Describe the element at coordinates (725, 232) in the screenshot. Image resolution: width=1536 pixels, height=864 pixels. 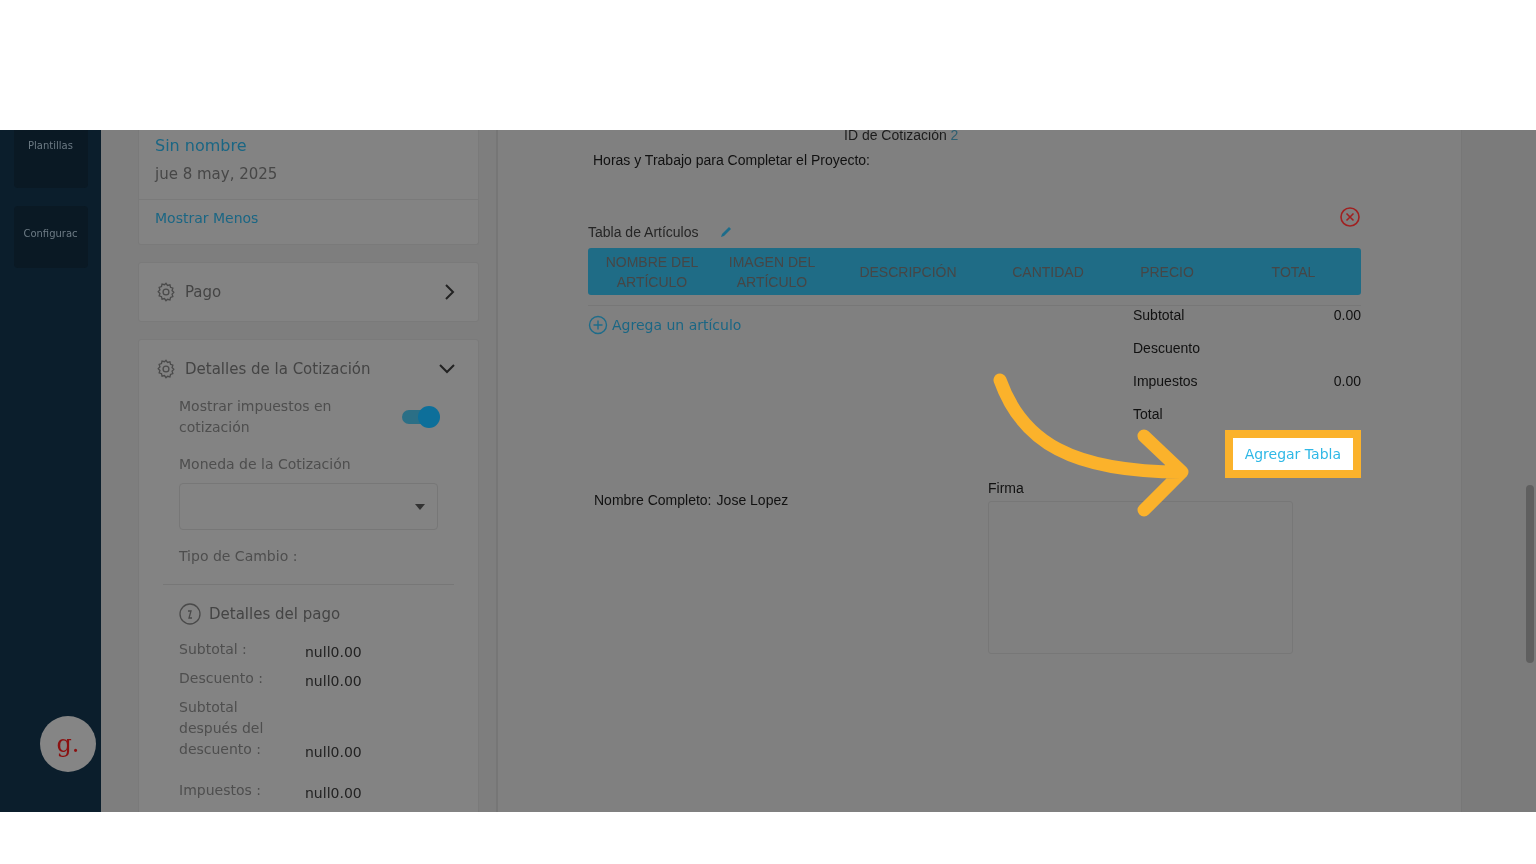
I see `pencil-icon` at that location.